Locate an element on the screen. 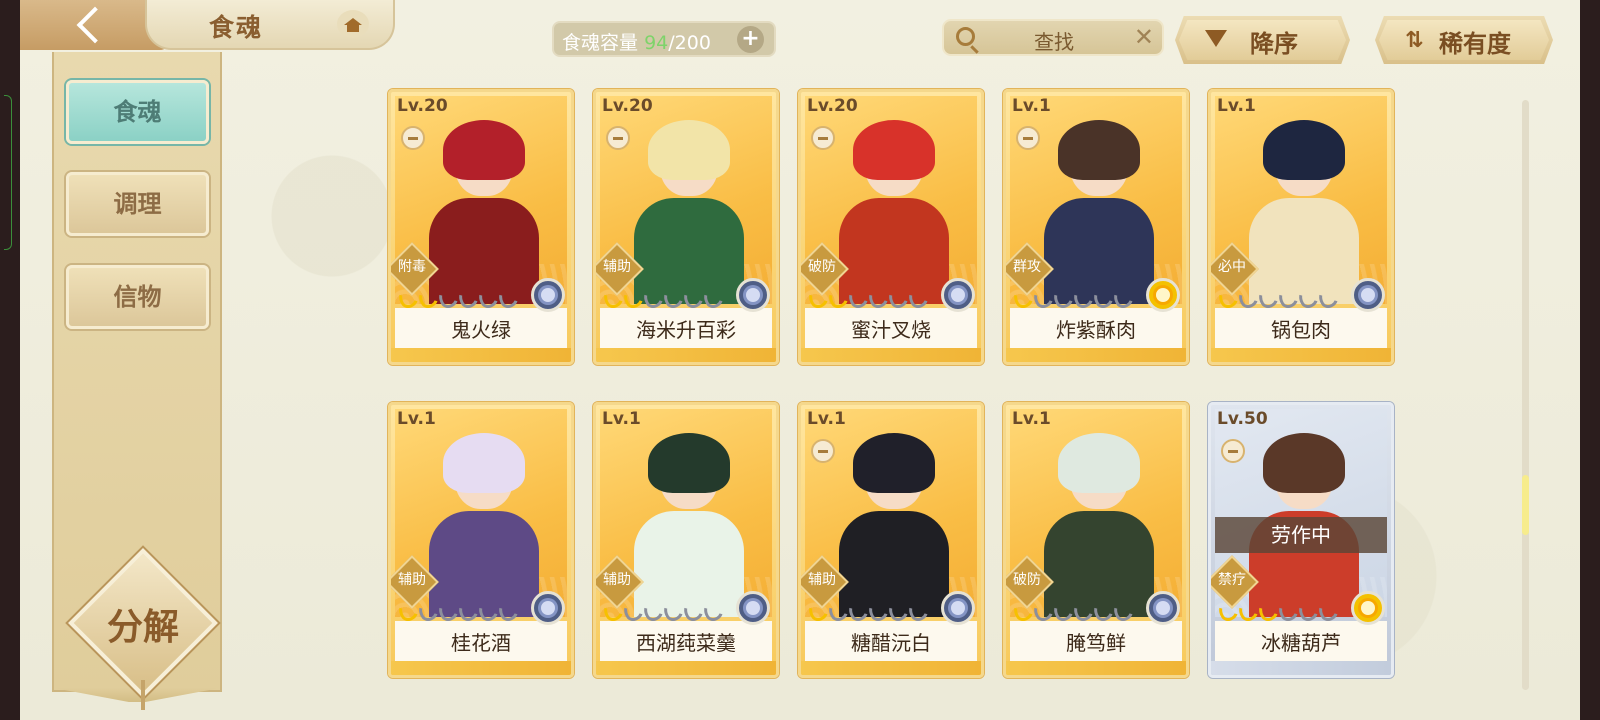 The height and width of the screenshot is (720, 1600). grid-scrollbar is located at coordinates (1525, 395).